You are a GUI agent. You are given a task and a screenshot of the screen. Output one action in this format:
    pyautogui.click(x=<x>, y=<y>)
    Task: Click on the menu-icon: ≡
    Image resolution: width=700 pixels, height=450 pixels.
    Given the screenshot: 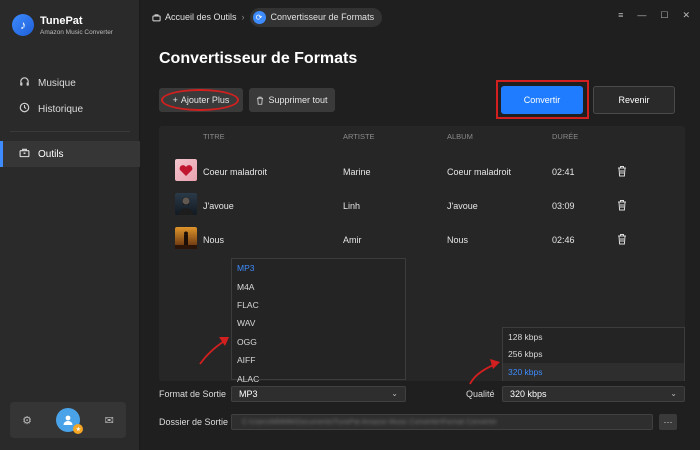 What is the action you would take?
    pyautogui.click(x=620, y=15)
    